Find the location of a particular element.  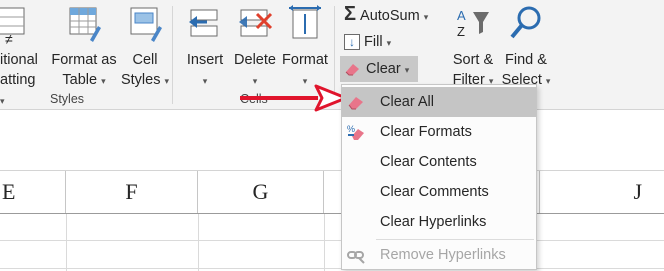

svg-text: Z is located at coordinates (461, 31).